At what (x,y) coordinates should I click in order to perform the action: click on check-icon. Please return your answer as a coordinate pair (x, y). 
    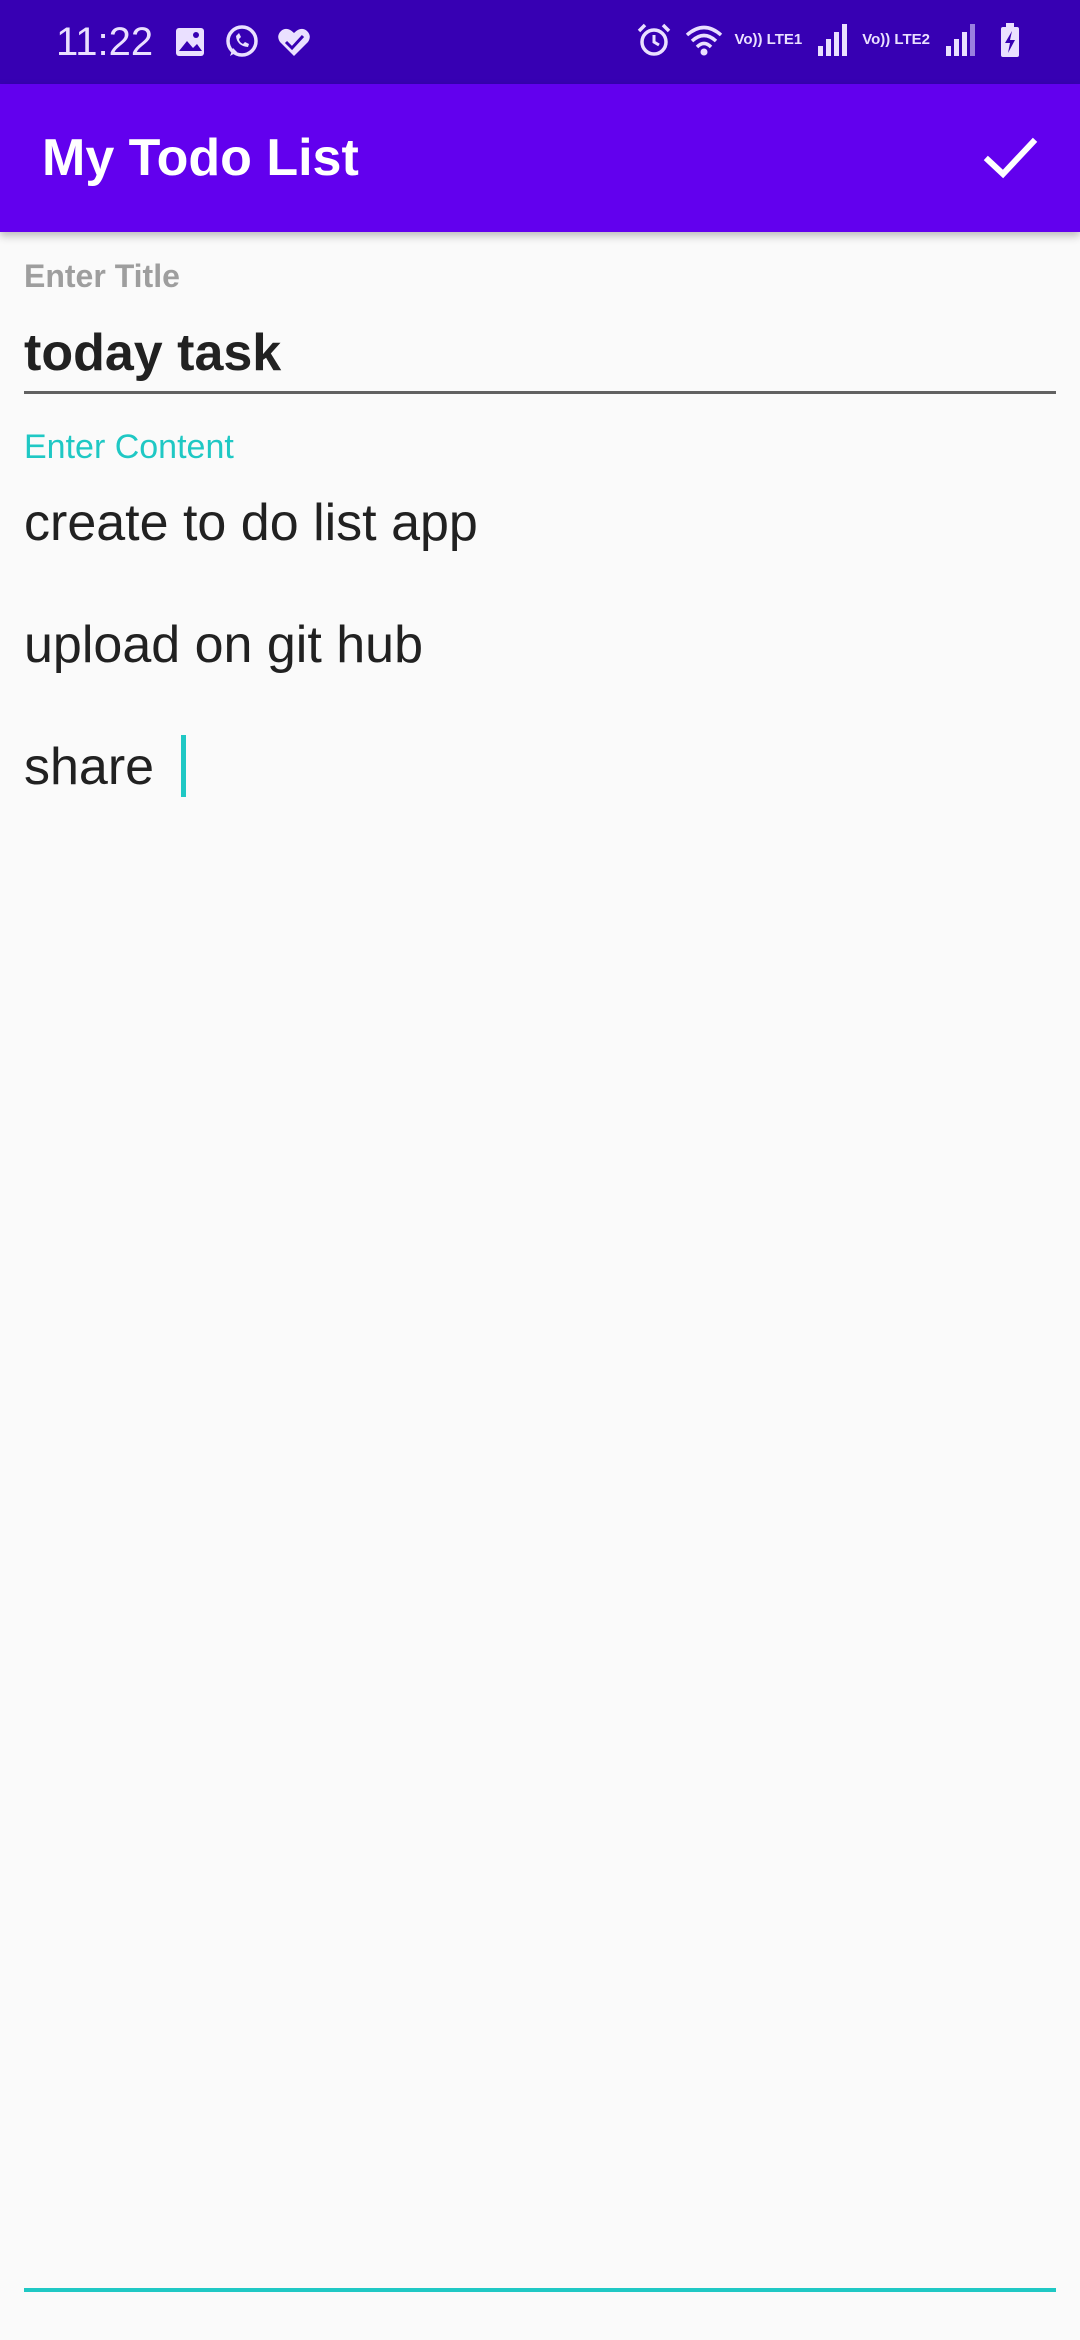
    Looking at the image, I should click on (1010, 158).